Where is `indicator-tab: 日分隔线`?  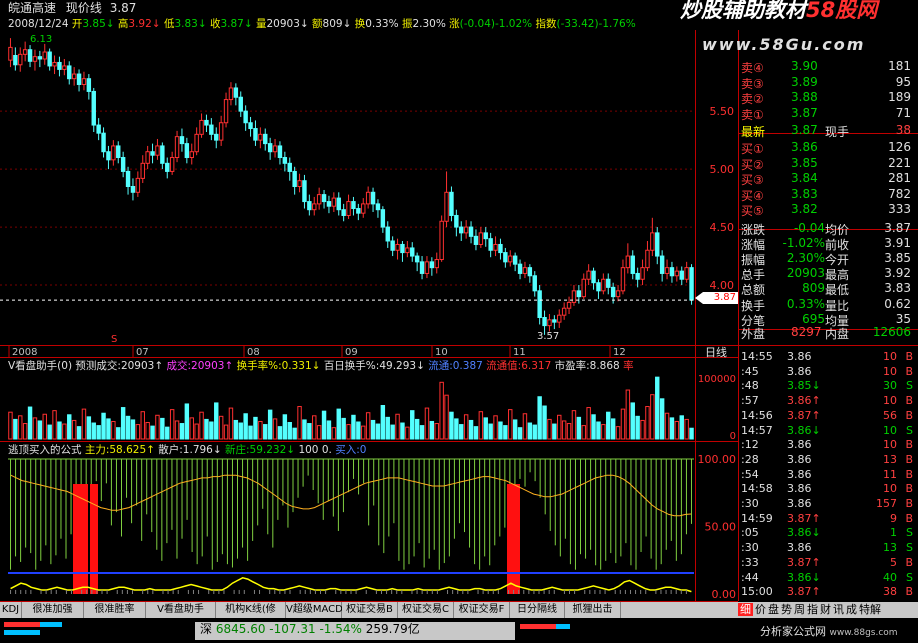
indicator-tab: 日分隔线 is located at coordinates (537, 610).